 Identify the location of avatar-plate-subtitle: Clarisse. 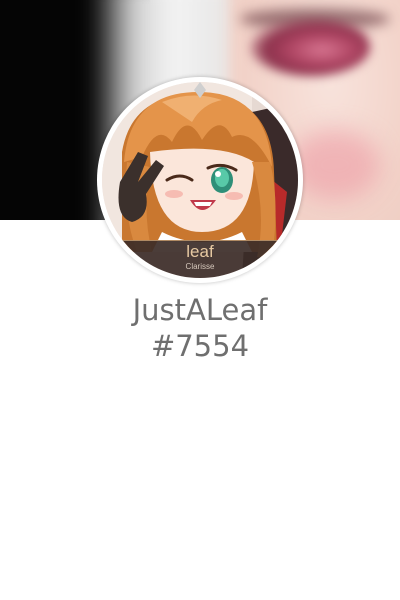
(200, 266).